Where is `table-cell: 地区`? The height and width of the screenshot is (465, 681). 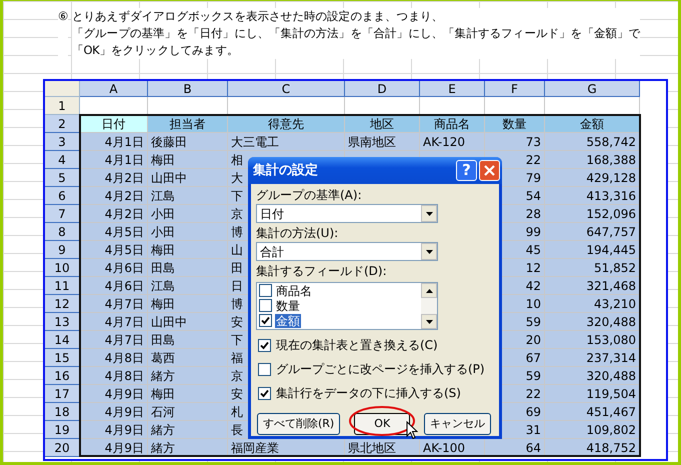
table-cell: 地区 is located at coordinates (382, 124).